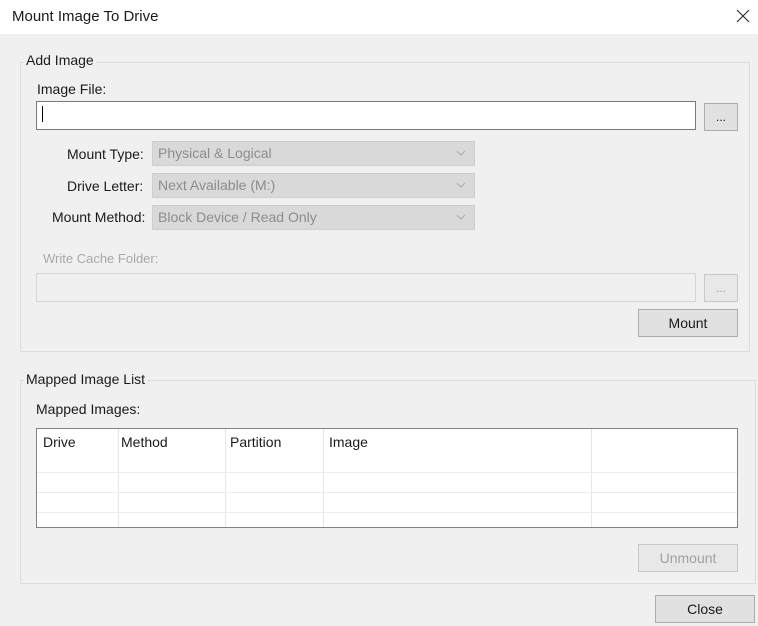 This screenshot has width=758, height=626. Describe the element at coordinates (387, 478) in the screenshot. I see `mapped-images-list: Drive Method Partition Image` at that location.